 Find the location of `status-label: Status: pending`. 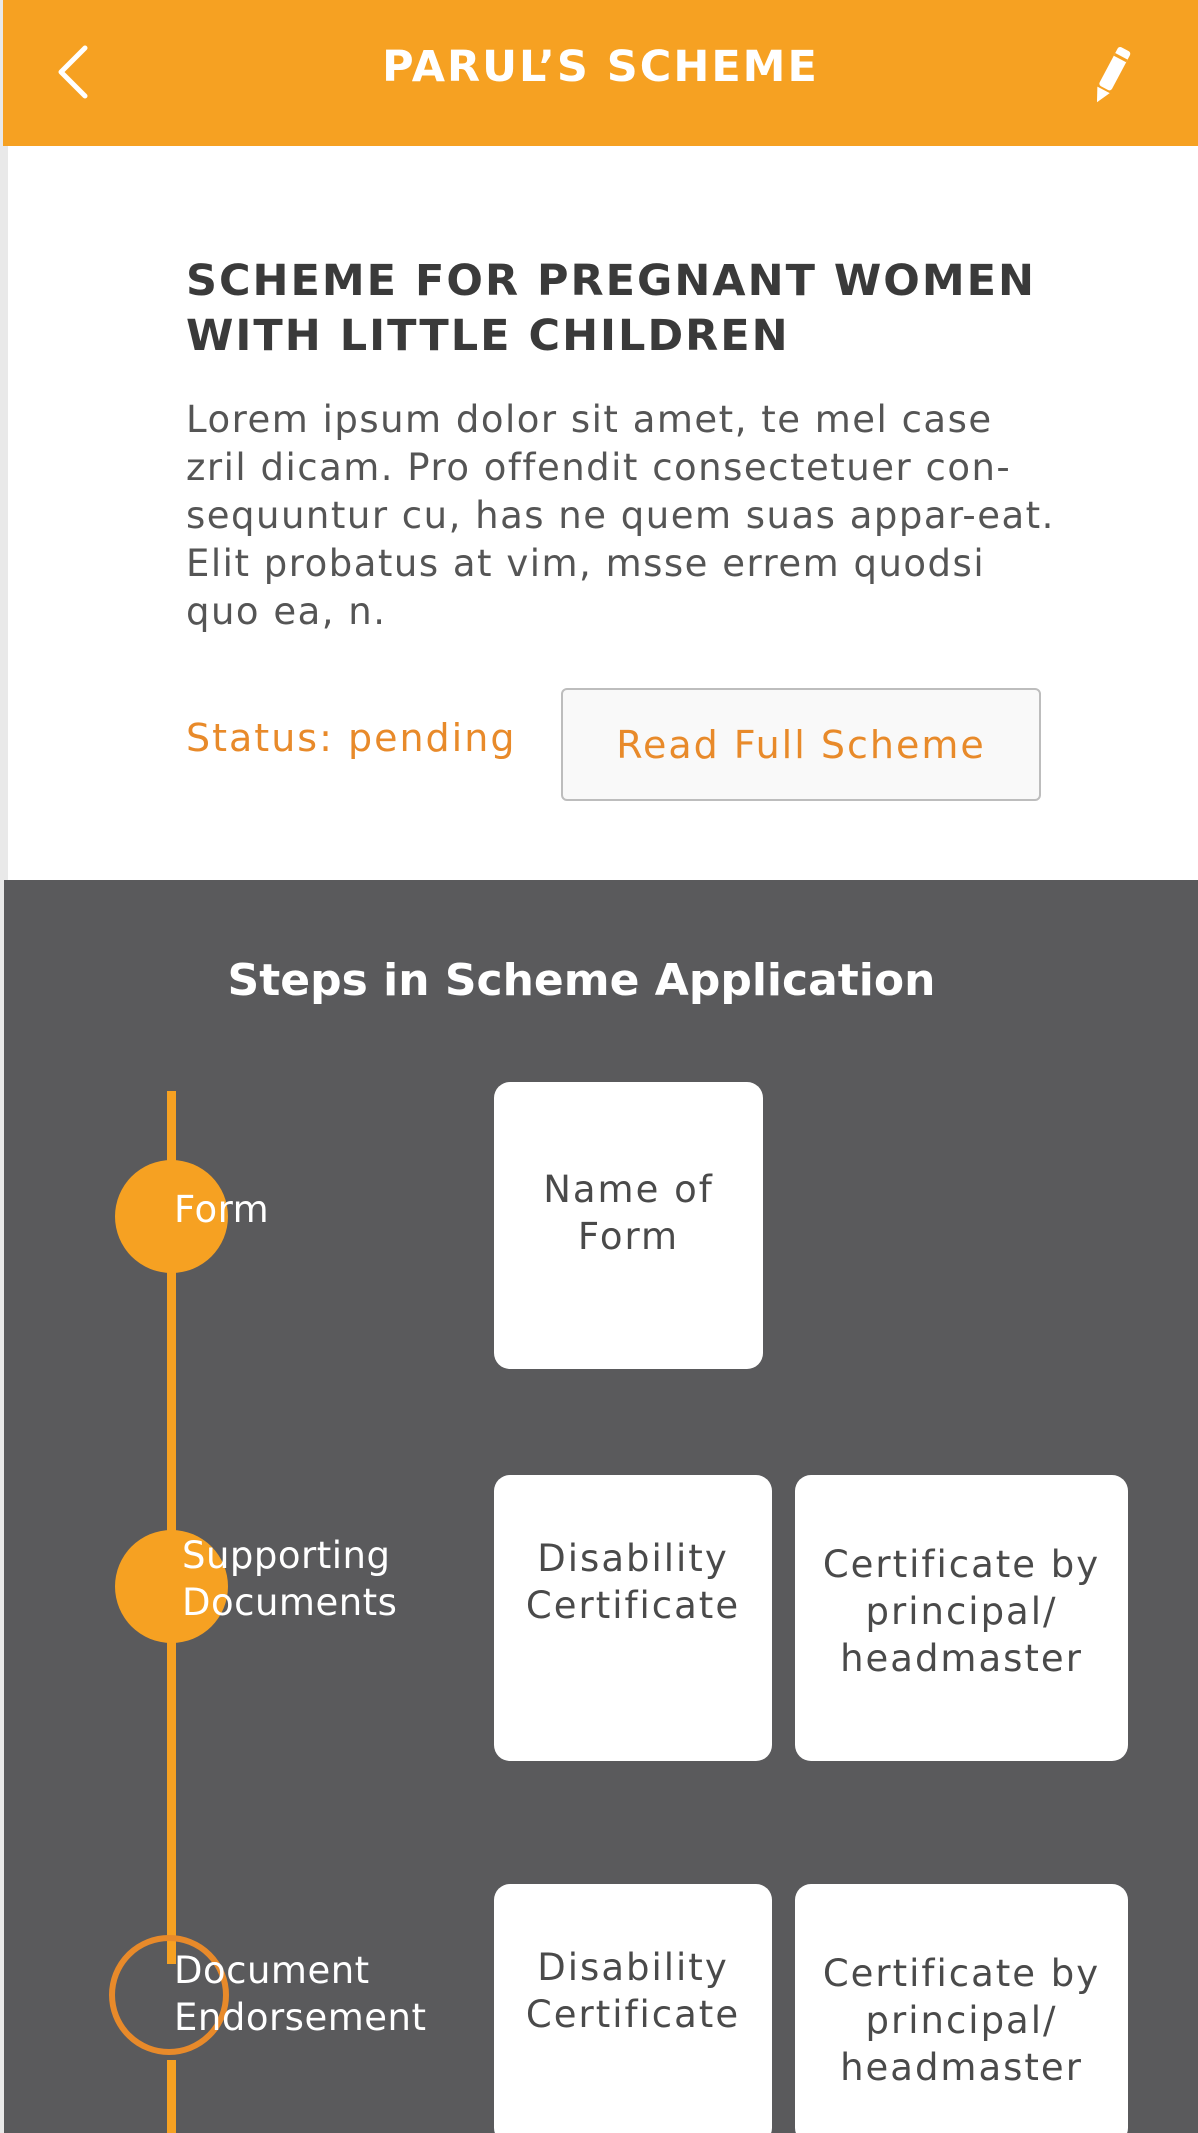

status-label: Status: pending is located at coordinates (351, 738).